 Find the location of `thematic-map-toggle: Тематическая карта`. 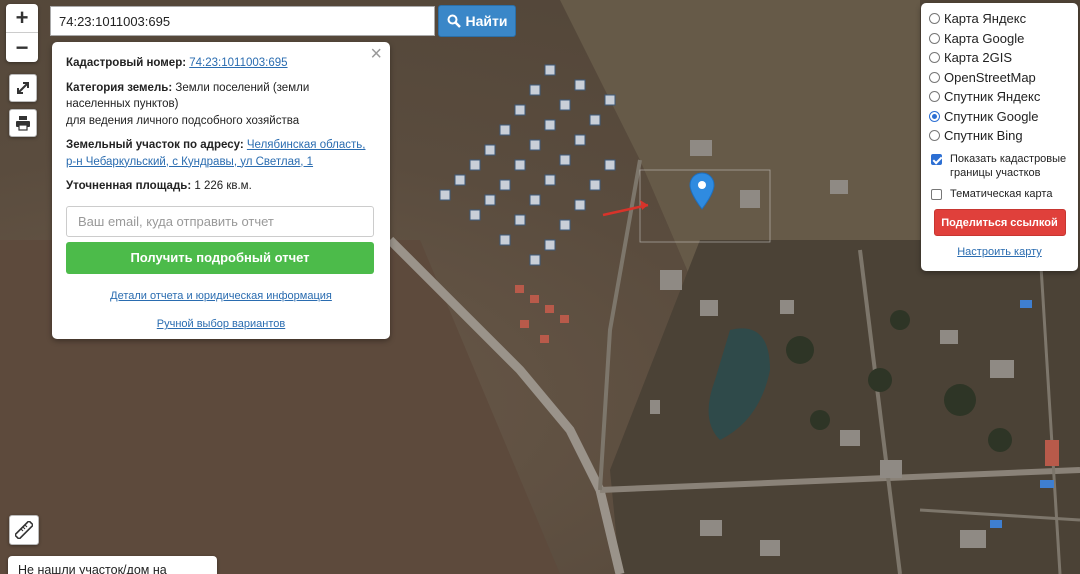

thematic-map-toggle: Тематическая карта is located at coordinates (999, 194).